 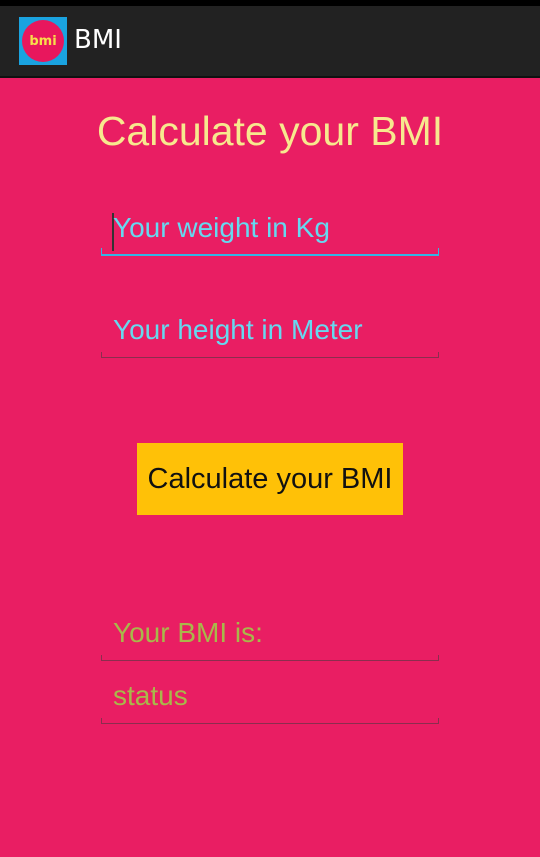 What do you see at coordinates (270, 252) in the screenshot?
I see `weight-underline` at bounding box center [270, 252].